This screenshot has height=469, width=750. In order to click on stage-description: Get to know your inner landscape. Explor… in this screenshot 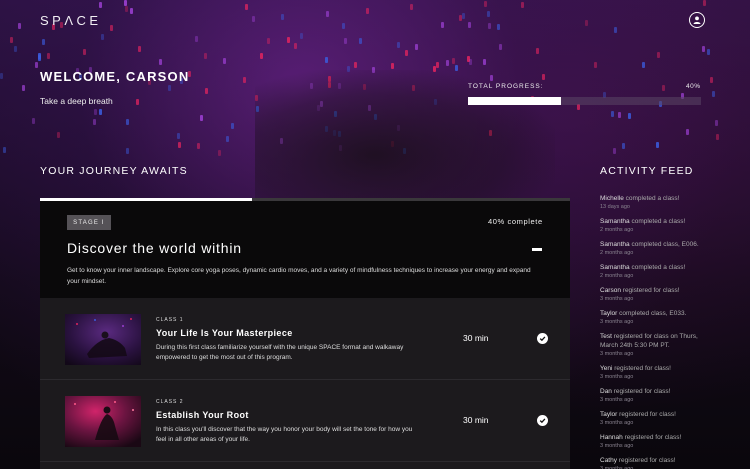, I will do `click(299, 276)`.